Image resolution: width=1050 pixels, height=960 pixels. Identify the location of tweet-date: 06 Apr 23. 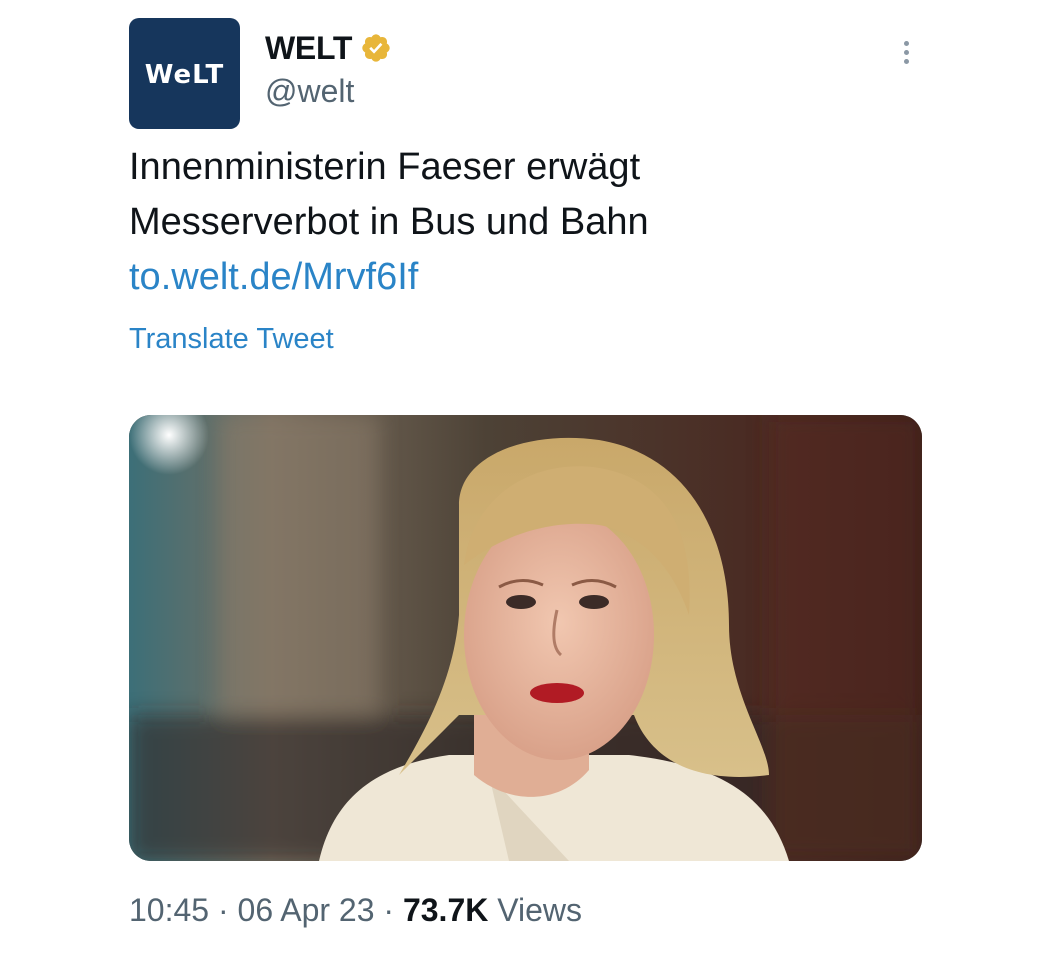
(306, 910).